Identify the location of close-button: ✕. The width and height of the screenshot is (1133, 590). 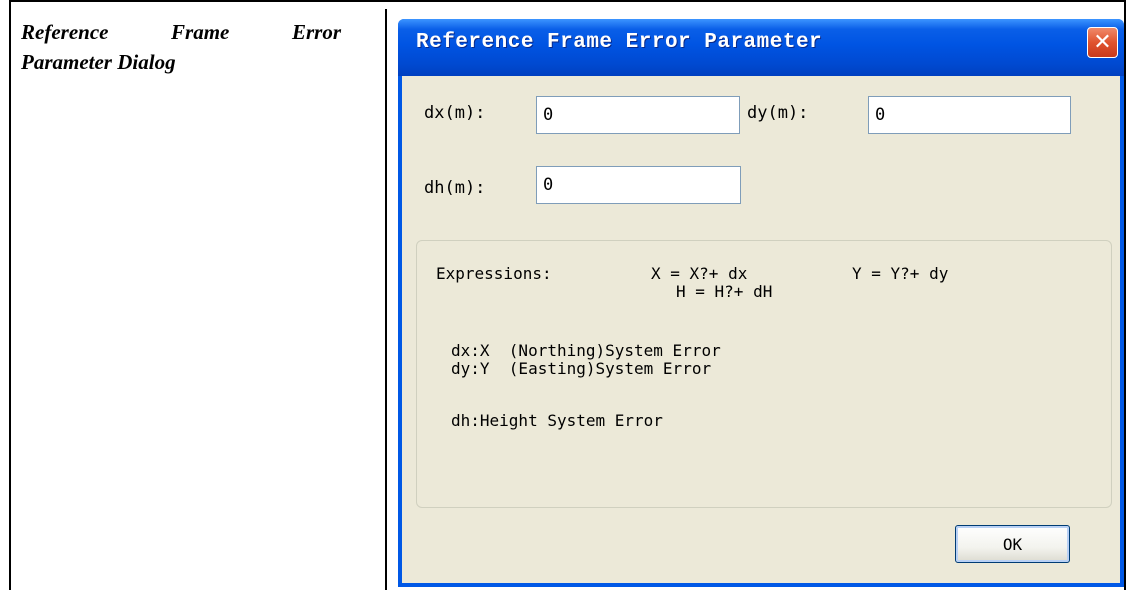
(1102, 42).